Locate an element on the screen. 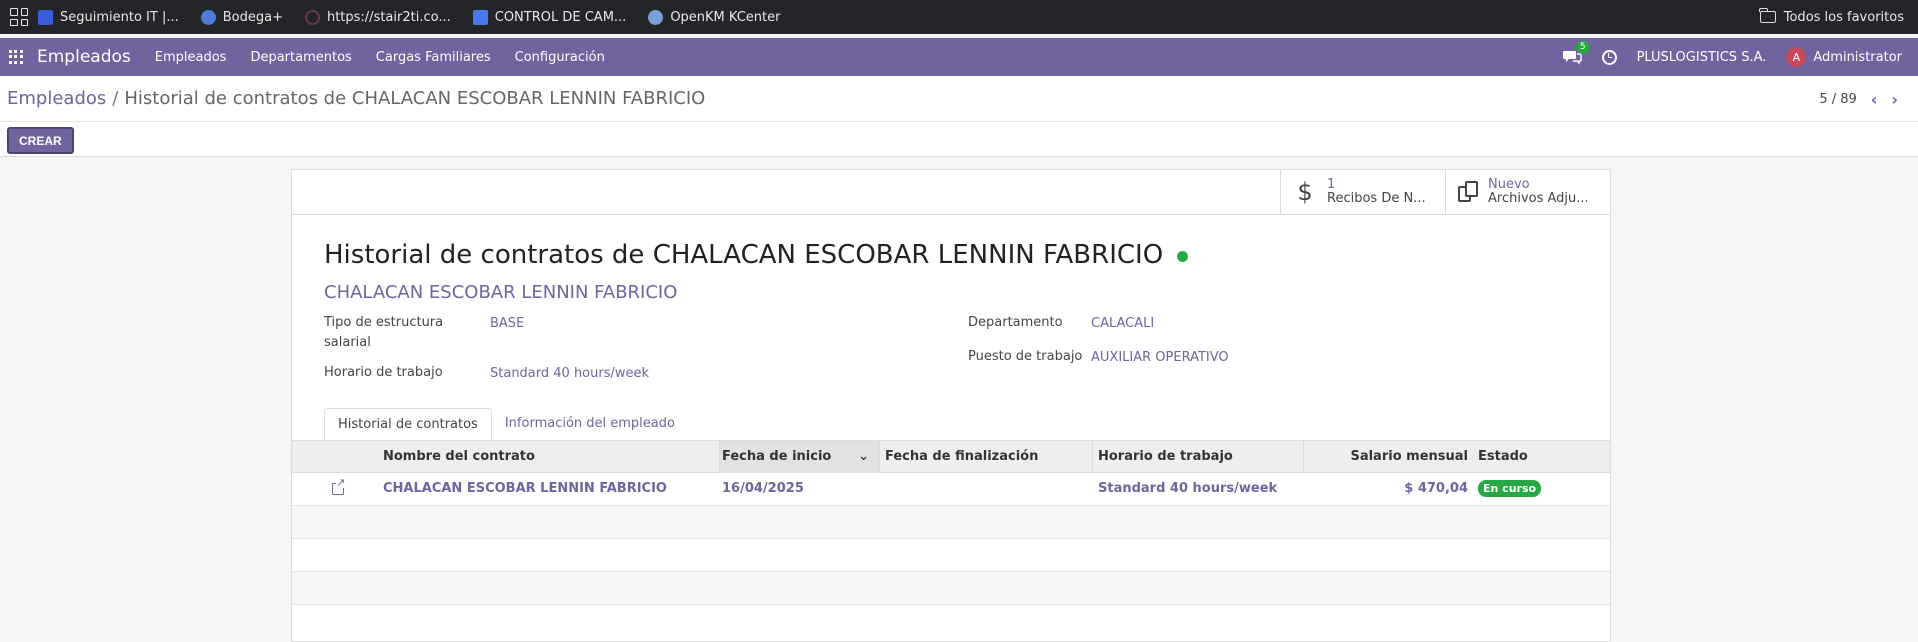 The height and width of the screenshot is (642, 1918). payslips-count: 1 is located at coordinates (1331, 184).